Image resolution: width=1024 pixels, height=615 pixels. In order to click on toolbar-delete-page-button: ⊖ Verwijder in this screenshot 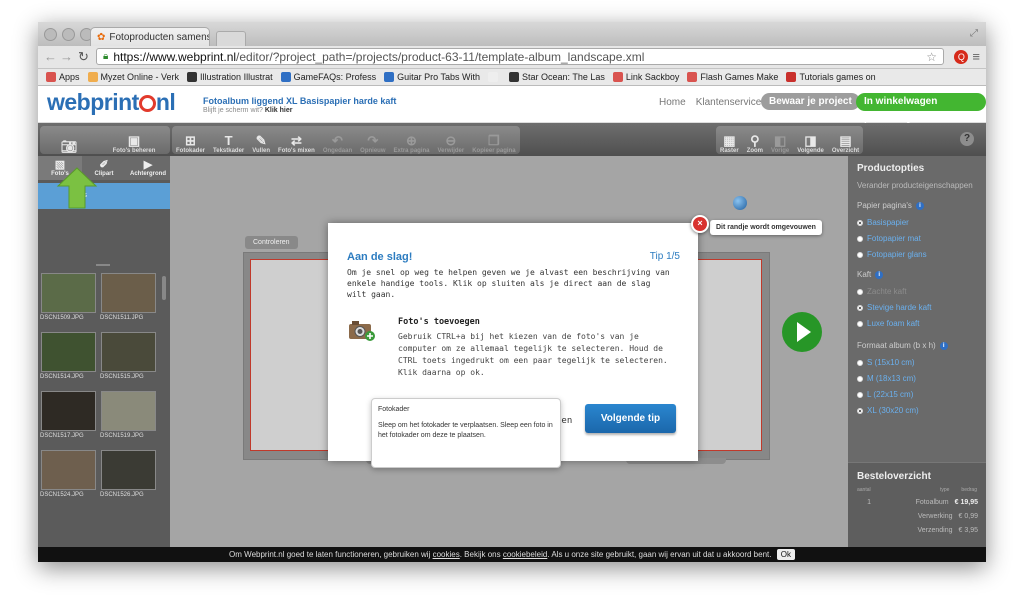, I will do `click(451, 140)`.